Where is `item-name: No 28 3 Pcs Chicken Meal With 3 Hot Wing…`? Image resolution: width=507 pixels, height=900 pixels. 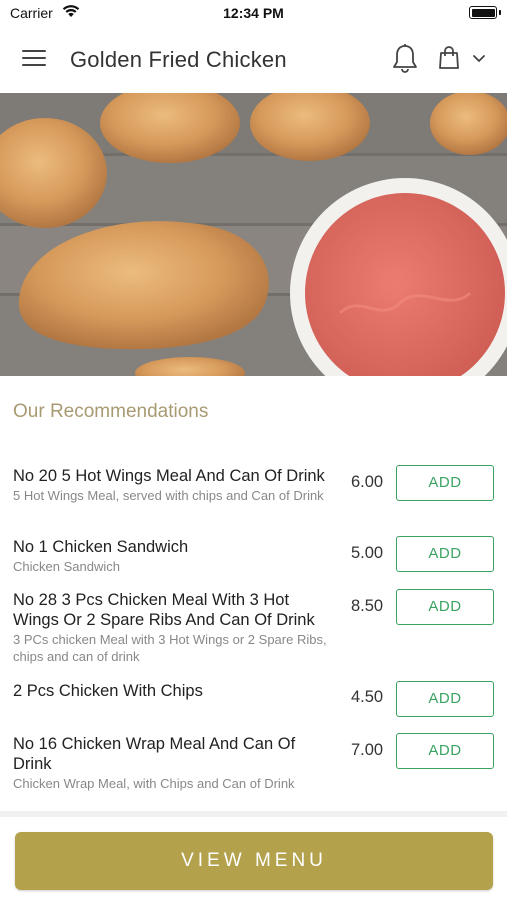 item-name: No 28 3 Pcs Chicken Meal With 3 Hot Wing… is located at coordinates (164, 610).